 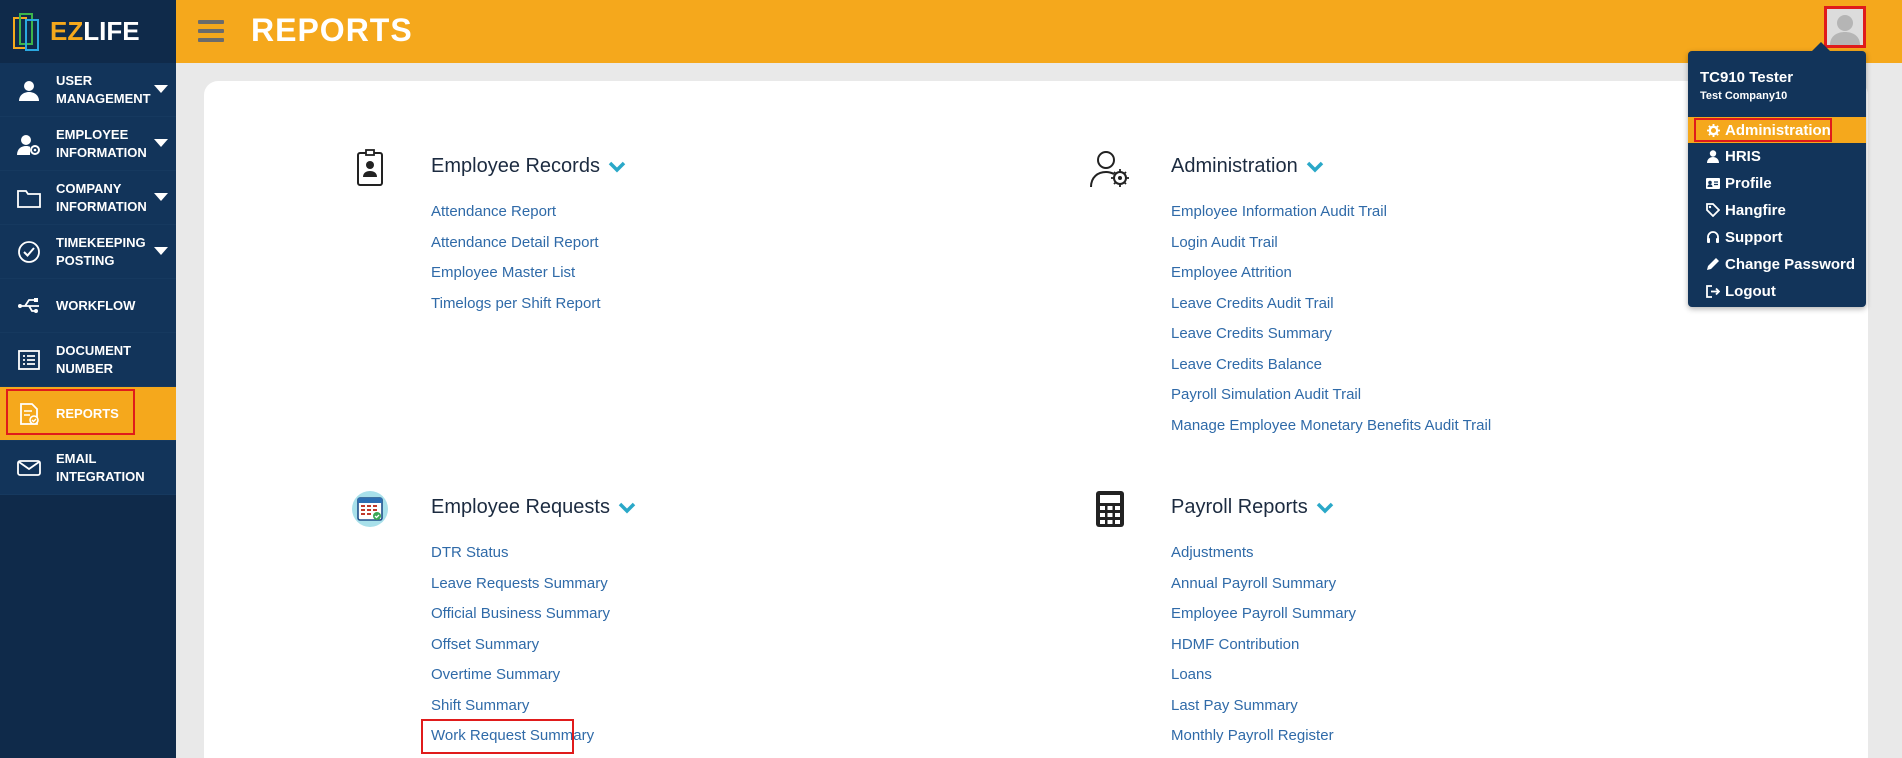 I want to click on report-link: Adjustments, so click(x=1263, y=559).